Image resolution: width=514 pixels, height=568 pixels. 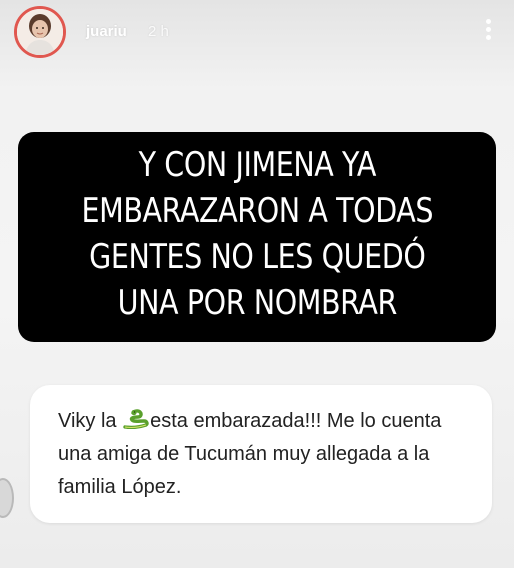 I want to click on caption-line: Y CON JIMENA YA, so click(x=257, y=165).